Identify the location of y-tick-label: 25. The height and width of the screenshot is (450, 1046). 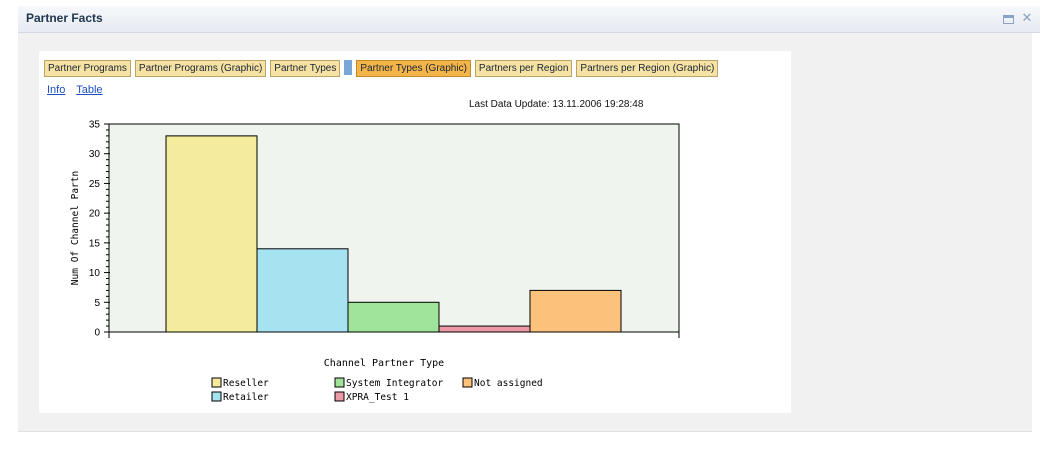
(95, 184).